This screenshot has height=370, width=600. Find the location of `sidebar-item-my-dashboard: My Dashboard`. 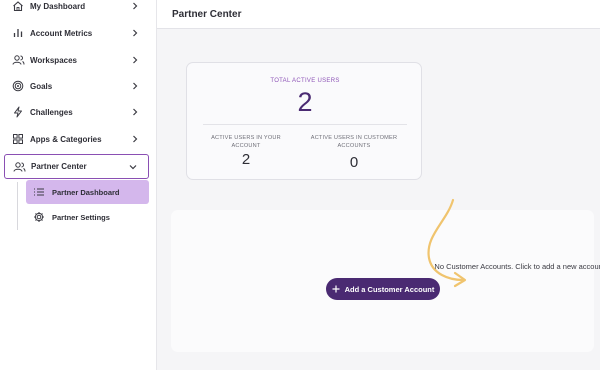

sidebar-item-my-dashboard: My Dashboard is located at coordinates (78, 9).